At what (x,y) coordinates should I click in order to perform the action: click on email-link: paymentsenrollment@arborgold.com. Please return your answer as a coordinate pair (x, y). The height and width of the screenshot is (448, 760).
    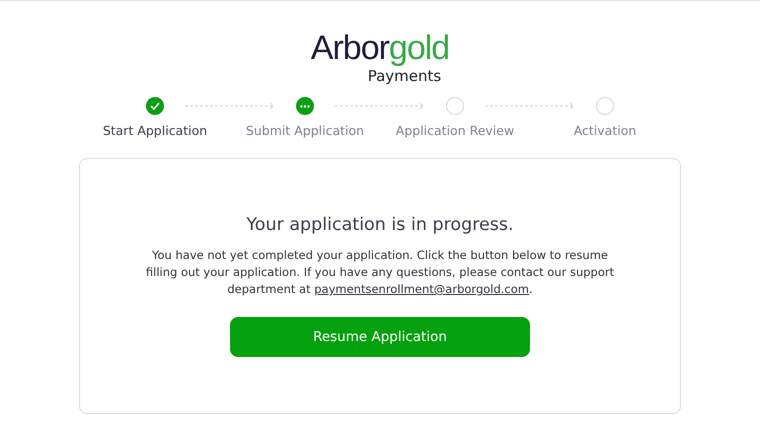
    Looking at the image, I should click on (421, 289).